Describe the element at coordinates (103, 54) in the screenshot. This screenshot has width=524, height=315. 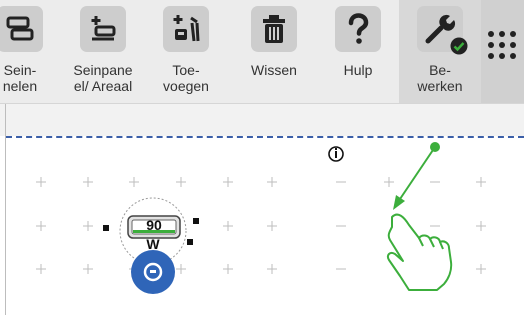
I see `tool-seinpaneel-areaal: Seinpane el/ Areaal` at that location.